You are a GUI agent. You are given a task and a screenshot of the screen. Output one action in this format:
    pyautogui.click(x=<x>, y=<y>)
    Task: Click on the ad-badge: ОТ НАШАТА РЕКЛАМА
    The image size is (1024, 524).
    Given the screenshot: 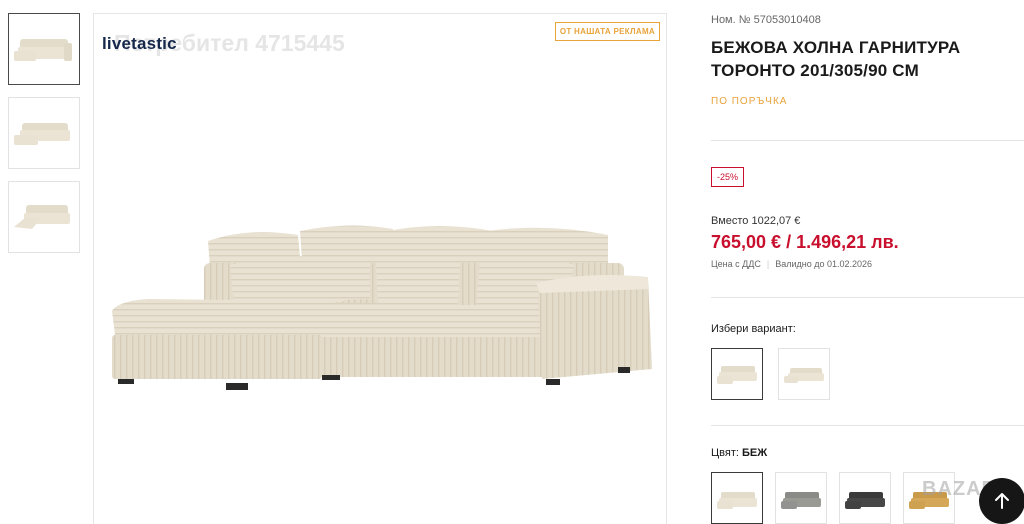 What is the action you would take?
    pyautogui.click(x=607, y=31)
    